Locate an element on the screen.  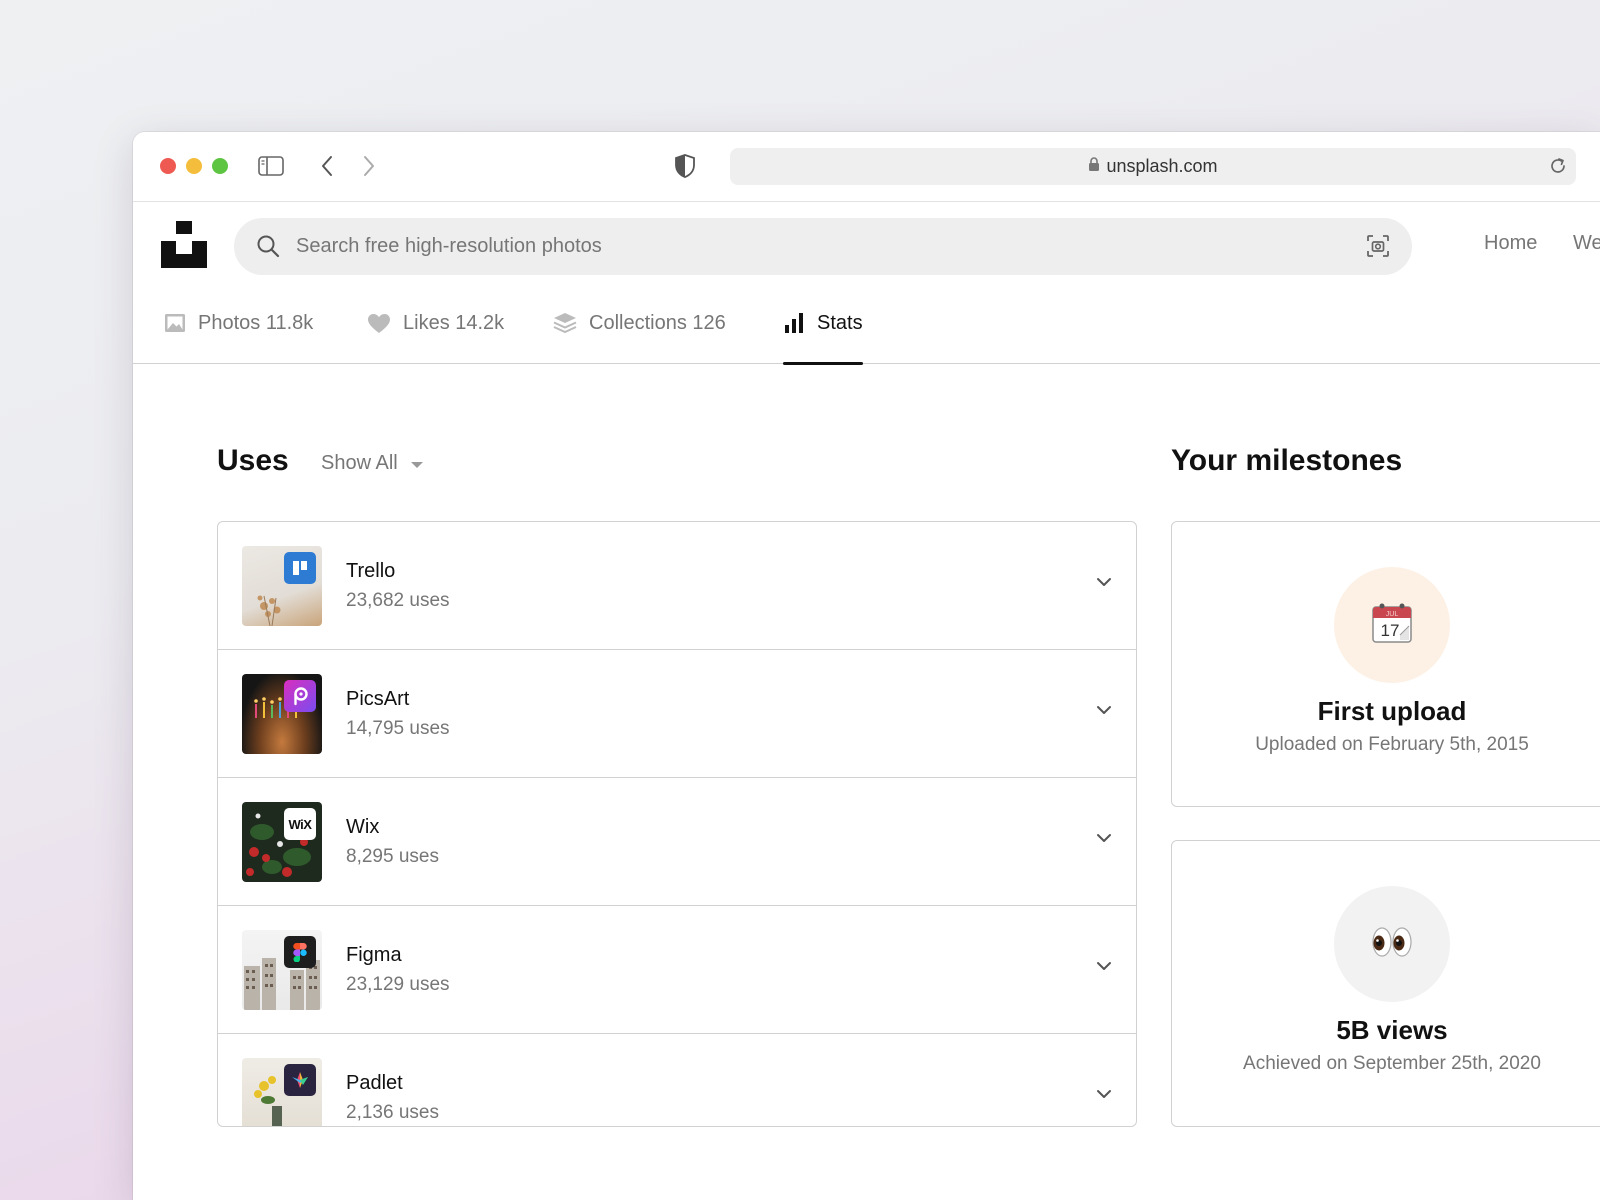
tab-label: Photos 11.8k is located at coordinates (256, 322).